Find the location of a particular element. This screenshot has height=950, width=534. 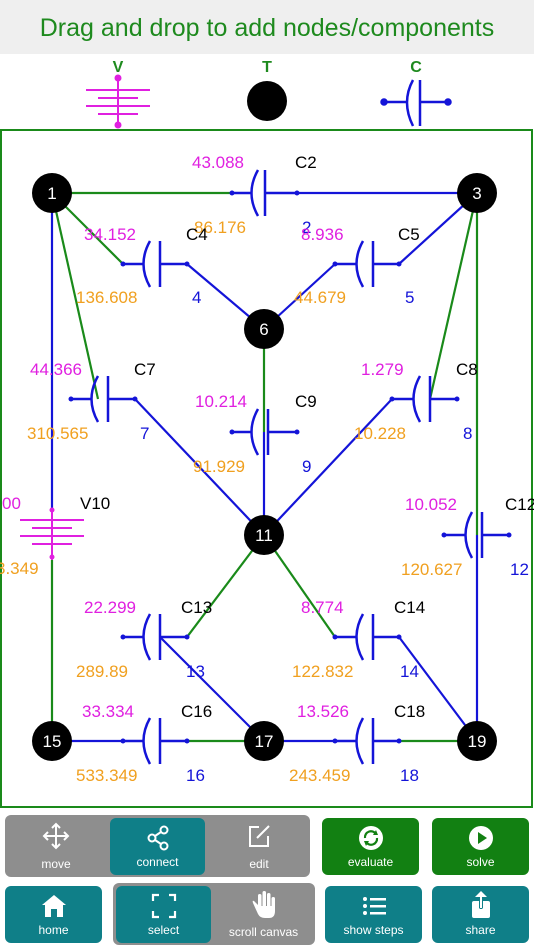

move-arrows-icon is located at coordinates (56, 836).